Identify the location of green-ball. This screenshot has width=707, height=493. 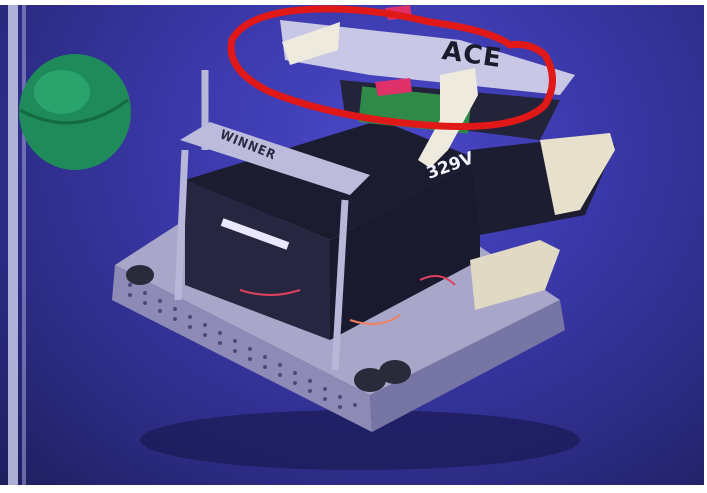
(75, 112).